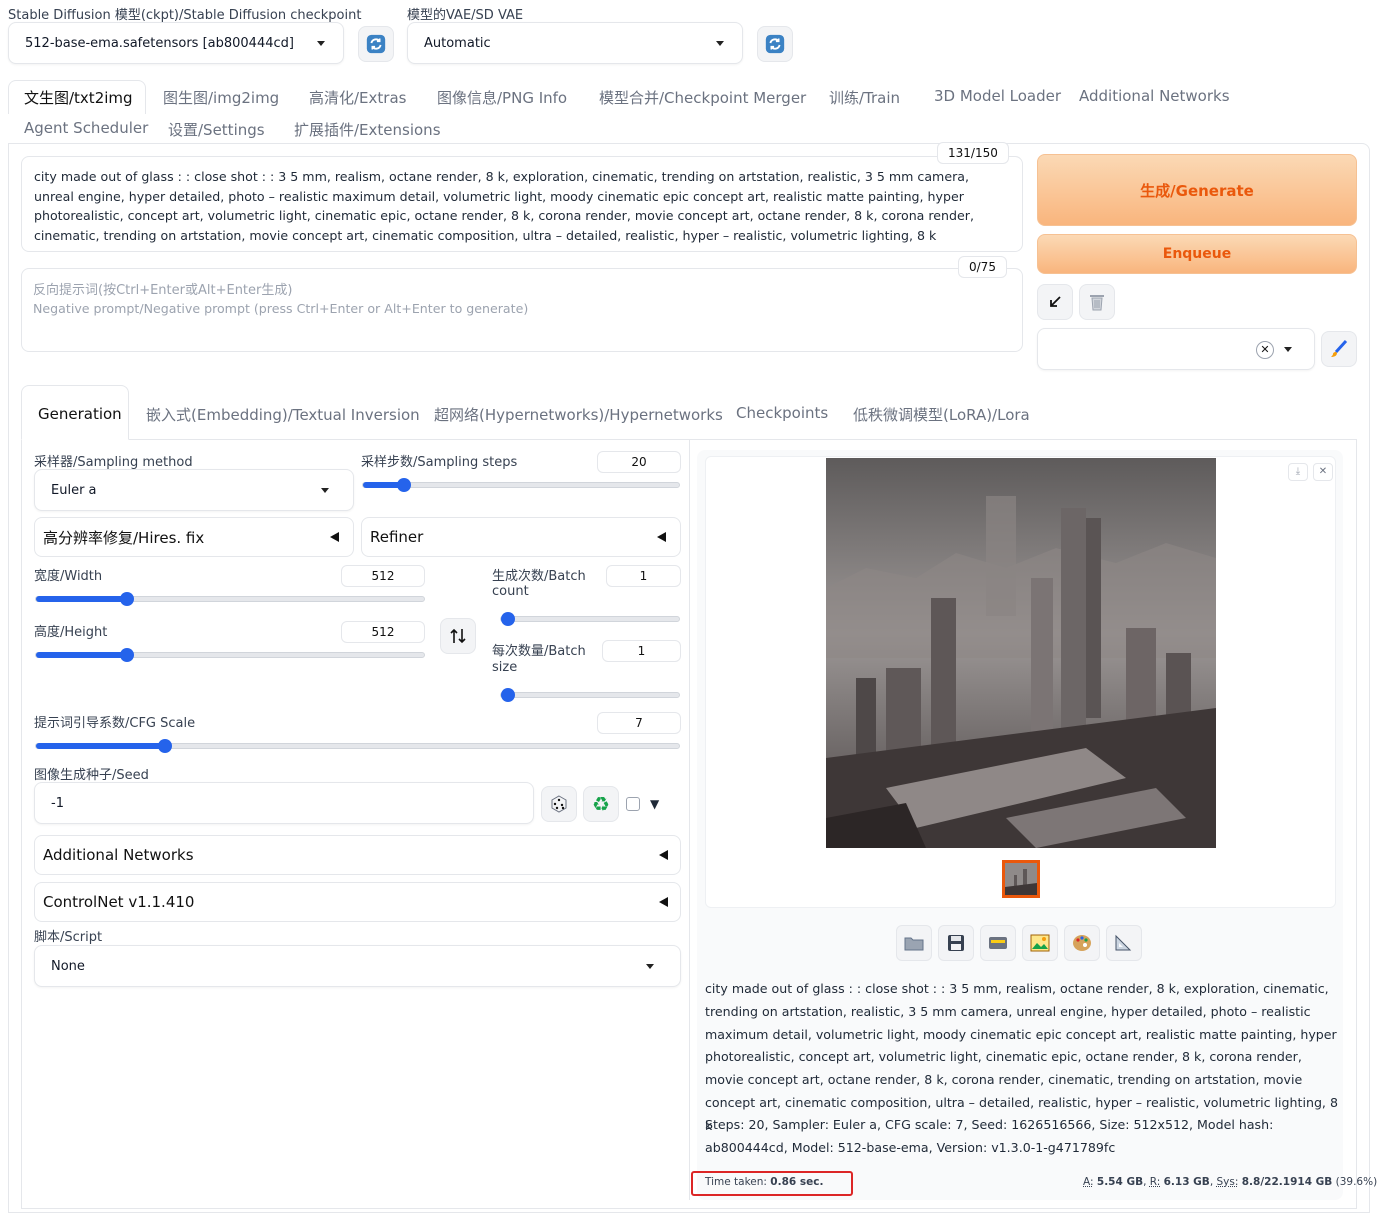  Describe the element at coordinates (230, 655) in the screenshot. I see `height-slider` at that location.